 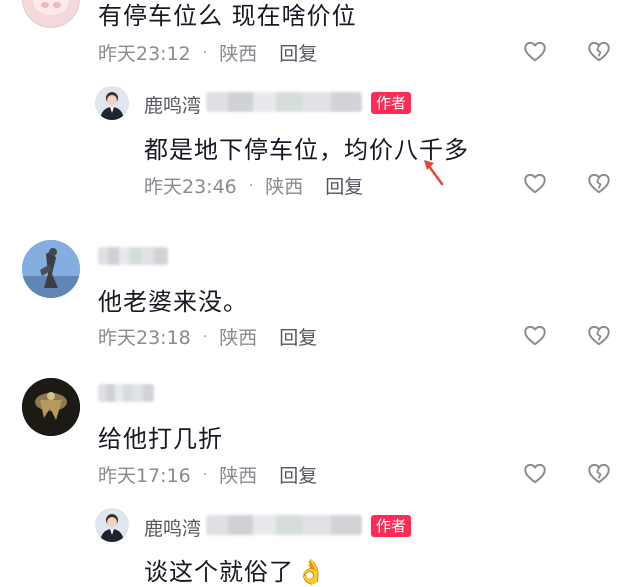 What do you see at coordinates (173, 302) in the screenshot?
I see `comment-text: 他老婆来没。` at bounding box center [173, 302].